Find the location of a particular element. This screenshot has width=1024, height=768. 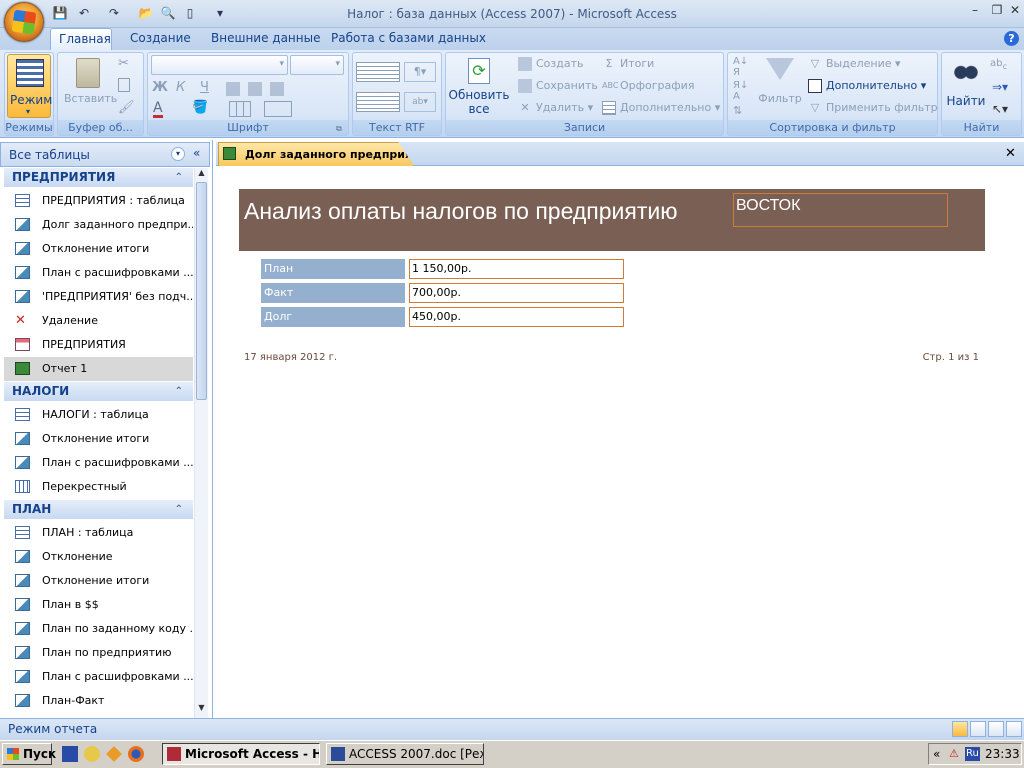

align-buttons is located at coordinates (259, 89).